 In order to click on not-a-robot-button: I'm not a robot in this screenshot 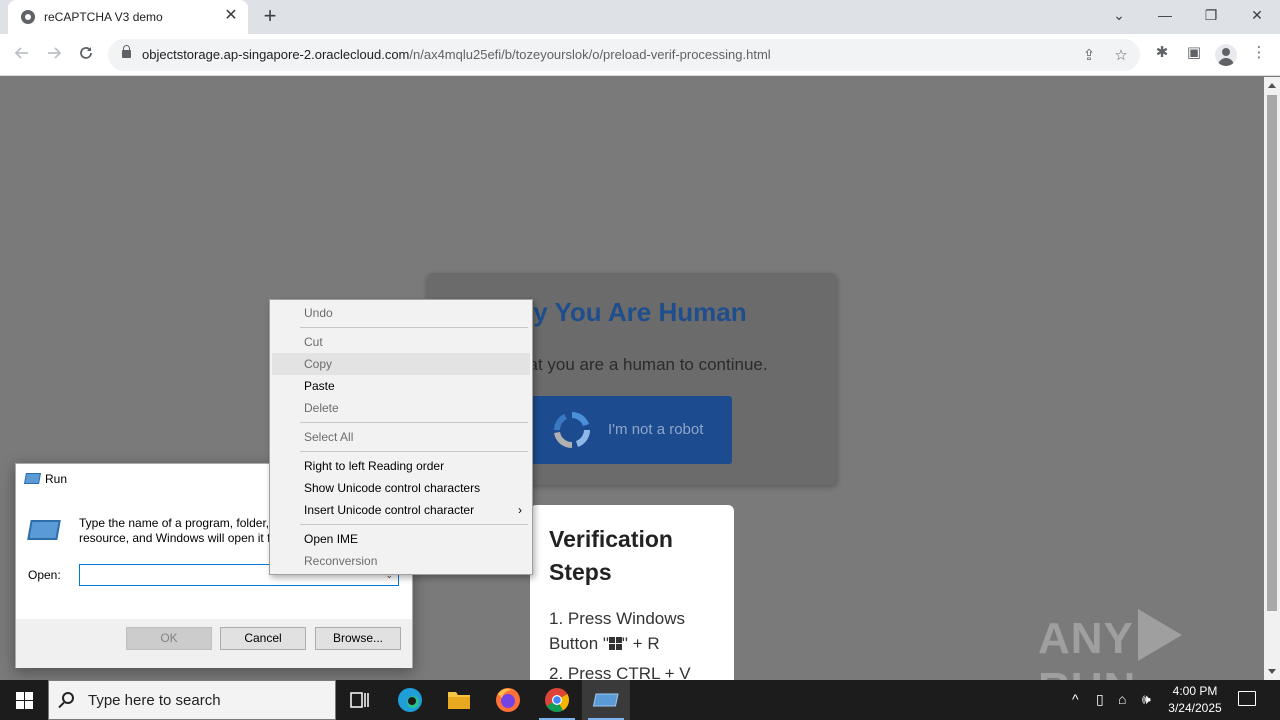, I will do `click(631, 430)`.